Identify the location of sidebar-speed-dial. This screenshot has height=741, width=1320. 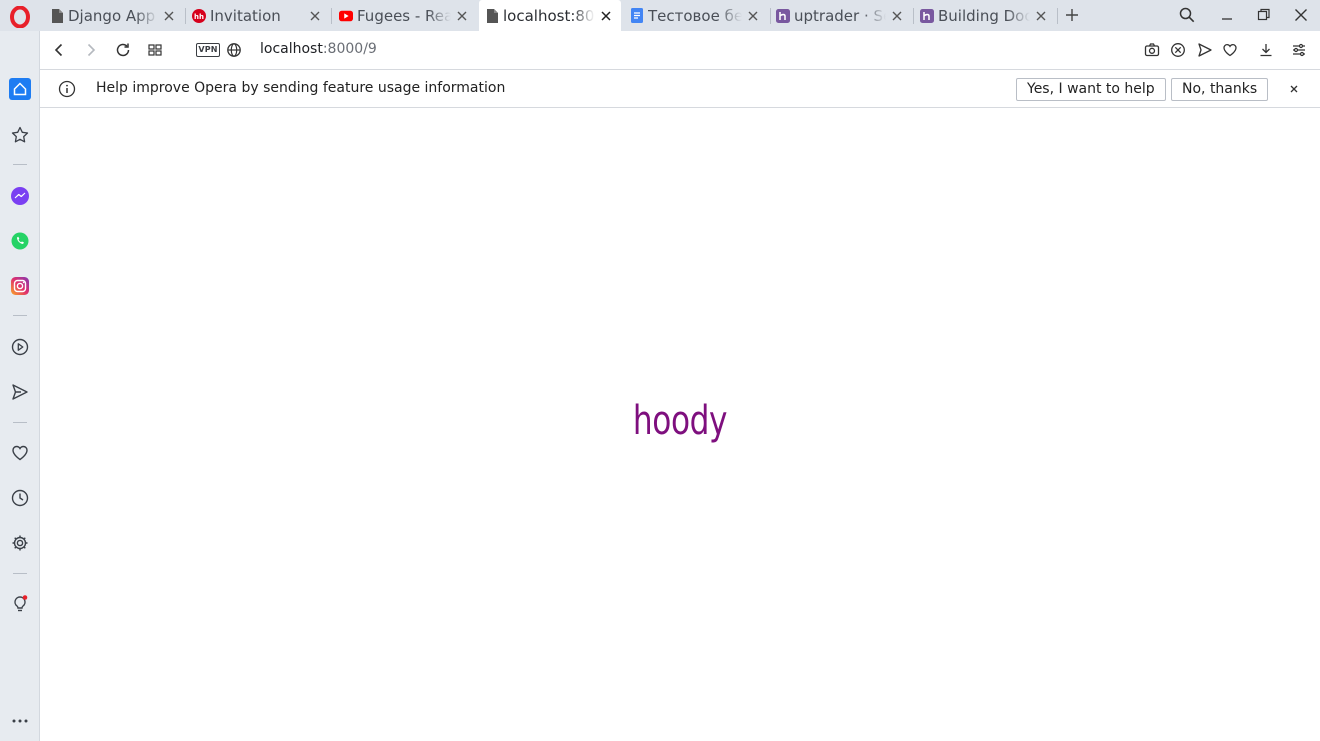
(20, 135).